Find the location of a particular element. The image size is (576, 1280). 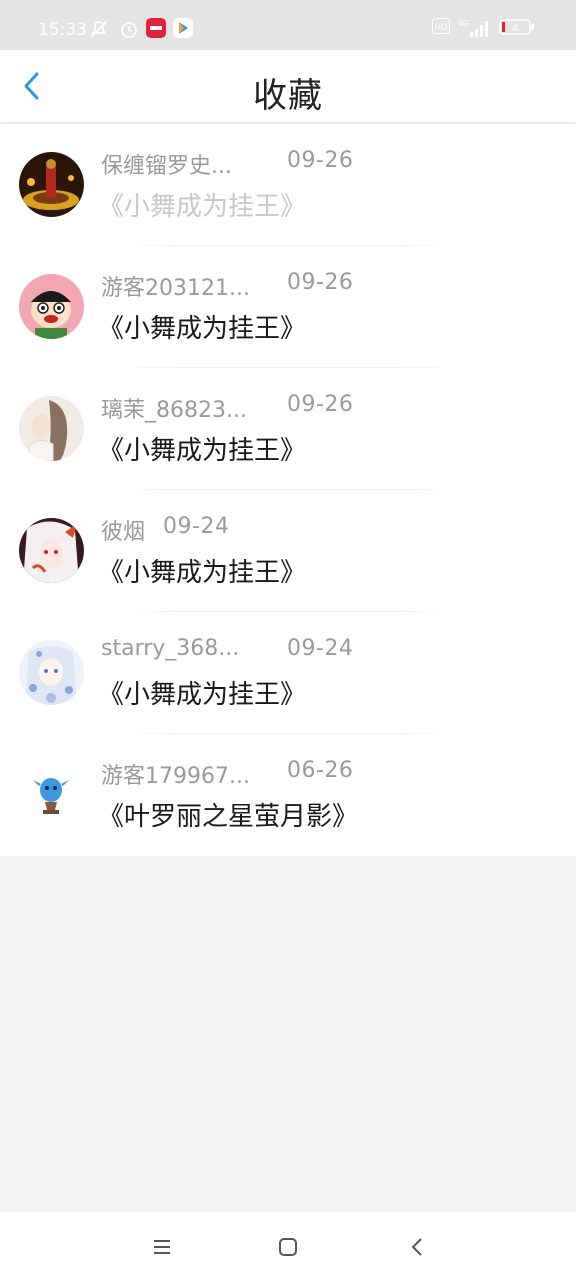

status-time: 15:33 is located at coordinates (62, 30).